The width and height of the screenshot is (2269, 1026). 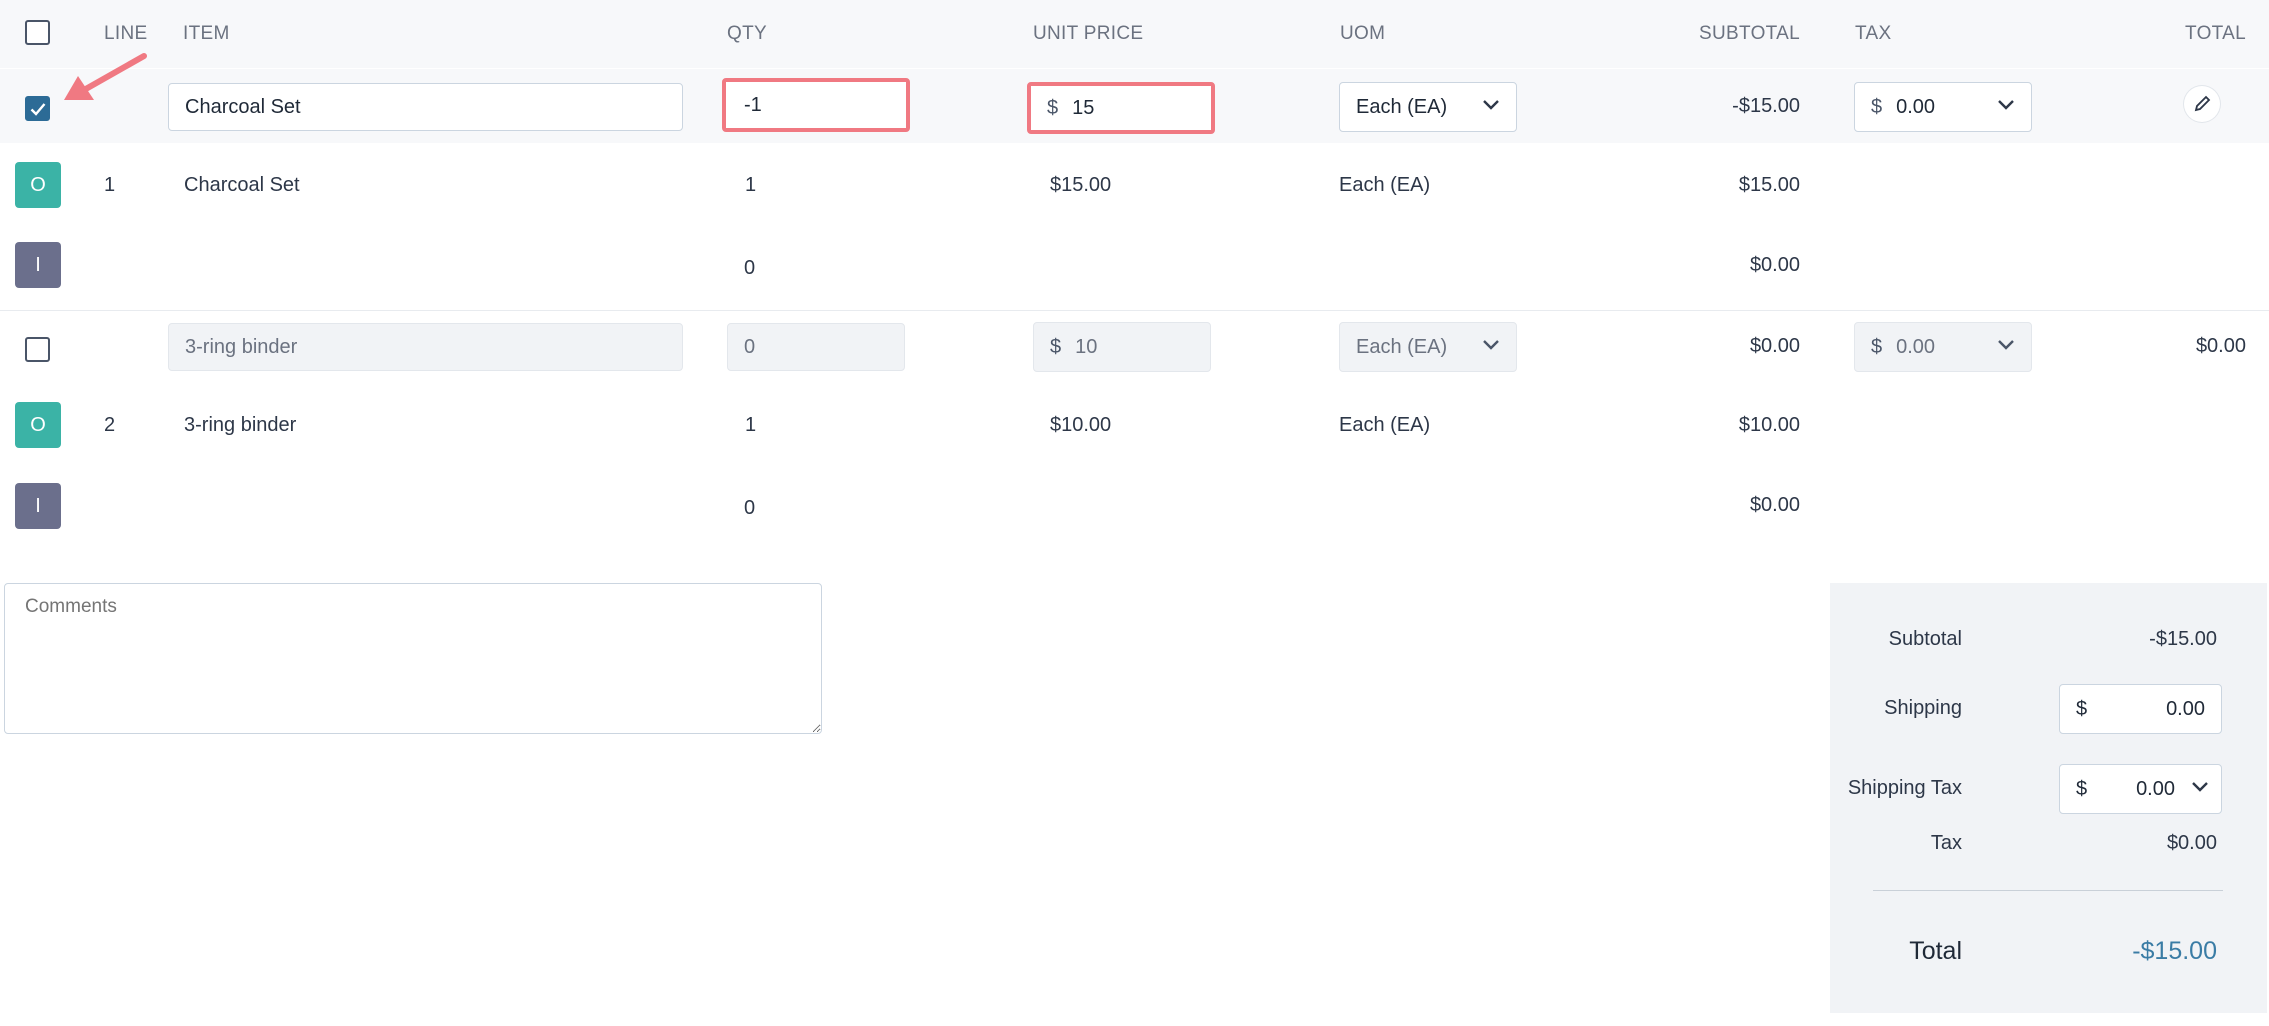 I want to click on summary-tax-value: $0.00, so click(x=2191, y=843).